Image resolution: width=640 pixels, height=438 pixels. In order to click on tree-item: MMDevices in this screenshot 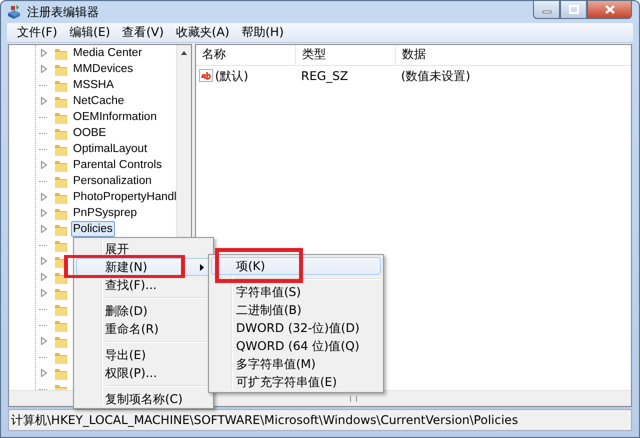, I will do `click(103, 69)`.